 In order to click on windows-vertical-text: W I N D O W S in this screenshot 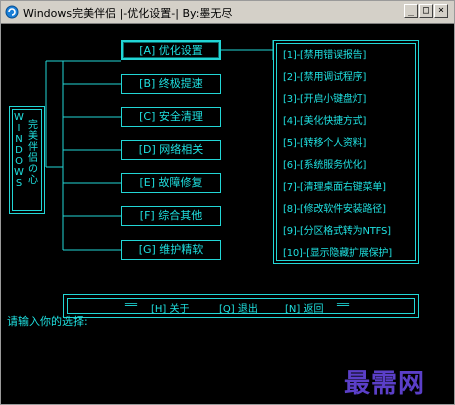, I will do `click(19, 150)`.